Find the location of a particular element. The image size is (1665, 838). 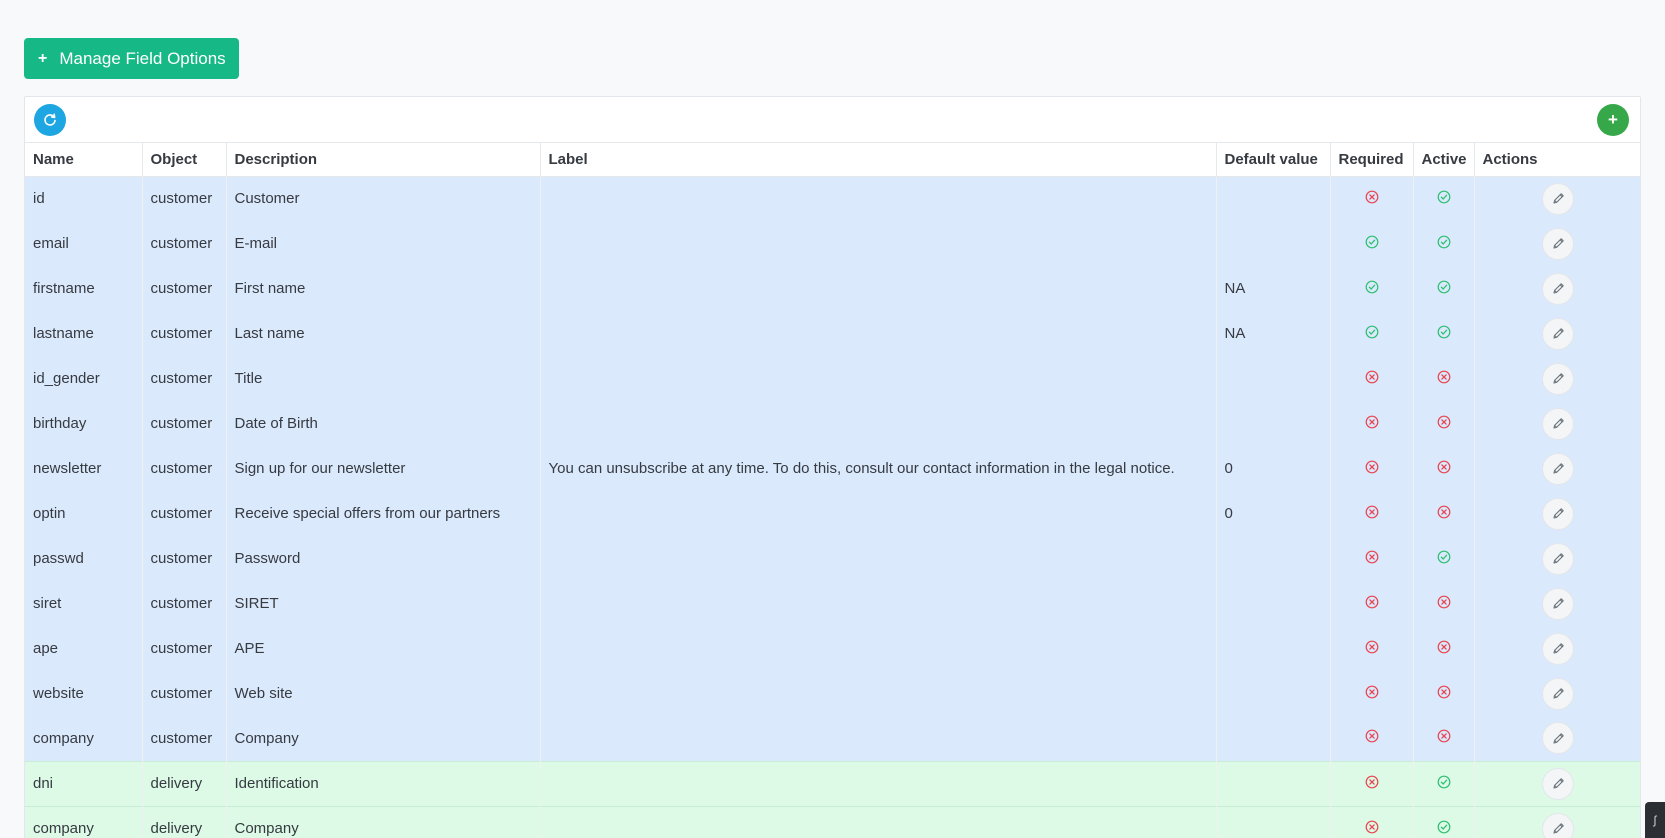

add-field-button: + is located at coordinates (1613, 120).